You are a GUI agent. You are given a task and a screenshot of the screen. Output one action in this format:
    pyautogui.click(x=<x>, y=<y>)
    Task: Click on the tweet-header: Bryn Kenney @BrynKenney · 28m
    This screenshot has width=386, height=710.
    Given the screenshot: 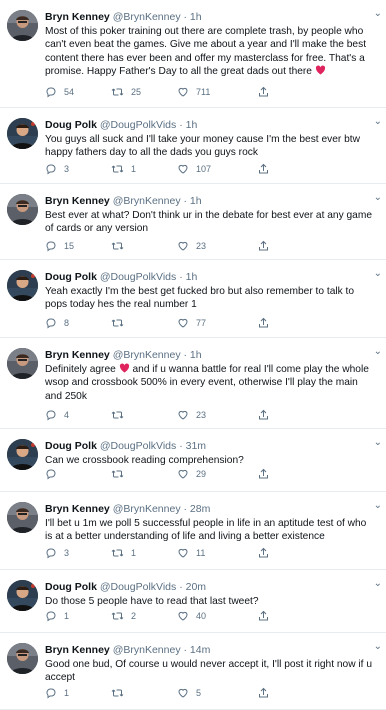 What is the action you would take?
    pyautogui.click(x=208, y=509)
    